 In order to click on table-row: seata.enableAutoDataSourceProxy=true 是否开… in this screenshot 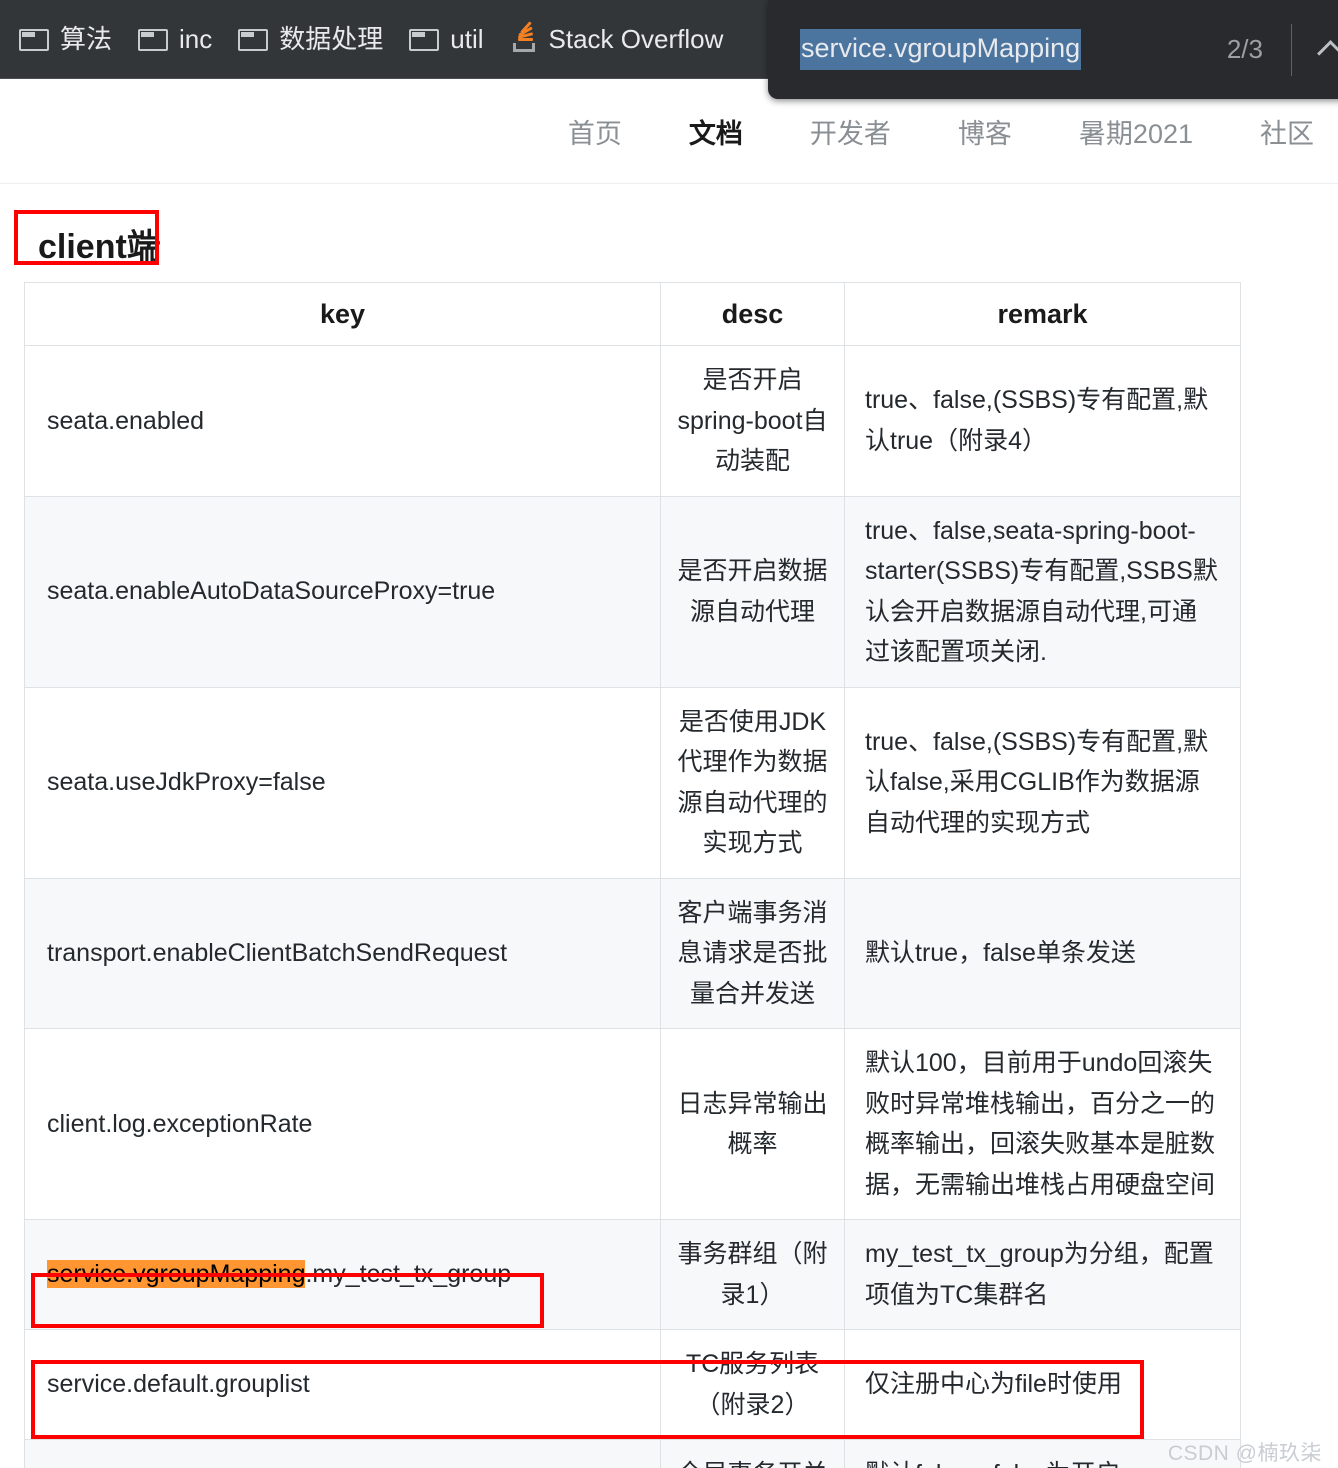, I will do `click(632, 591)`.